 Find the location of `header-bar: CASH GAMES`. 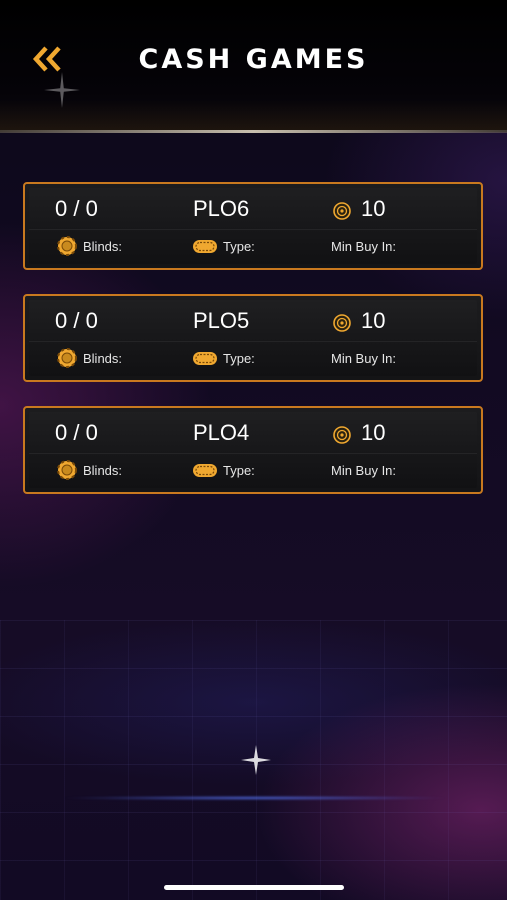

header-bar: CASH GAMES is located at coordinates (253, 66).